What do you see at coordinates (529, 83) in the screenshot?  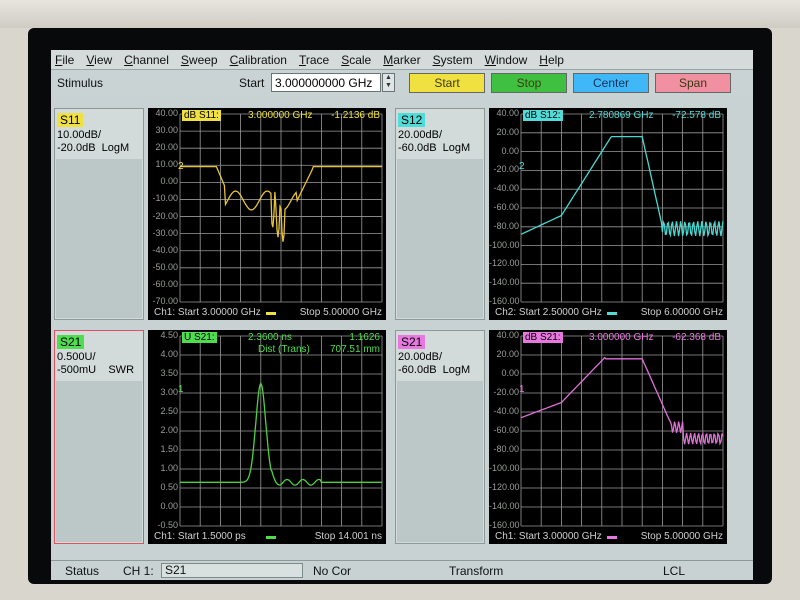 I see `stop-button: Stop` at bounding box center [529, 83].